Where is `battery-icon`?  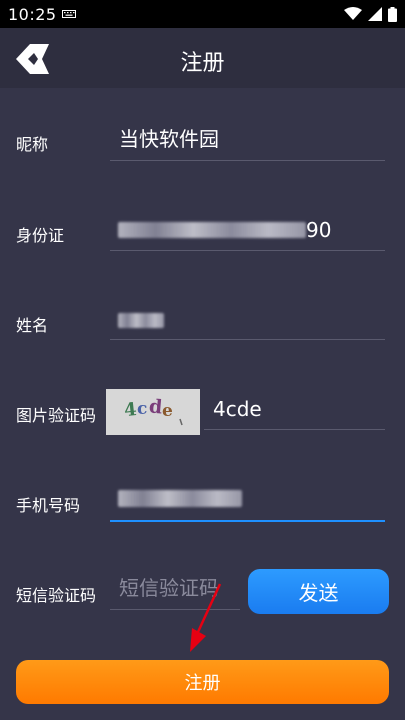
battery-icon is located at coordinates (392, 14).